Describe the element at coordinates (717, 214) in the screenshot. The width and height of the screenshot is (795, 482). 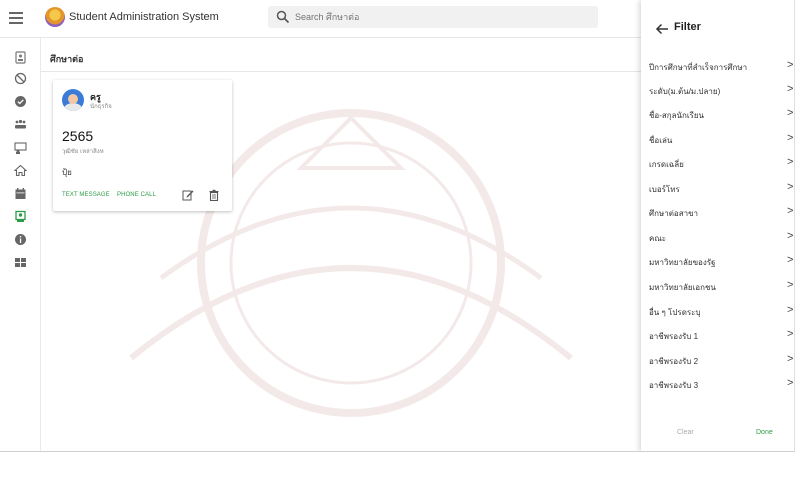
I see `filter-item: ศึกษาต่อสาขา >` at that location.